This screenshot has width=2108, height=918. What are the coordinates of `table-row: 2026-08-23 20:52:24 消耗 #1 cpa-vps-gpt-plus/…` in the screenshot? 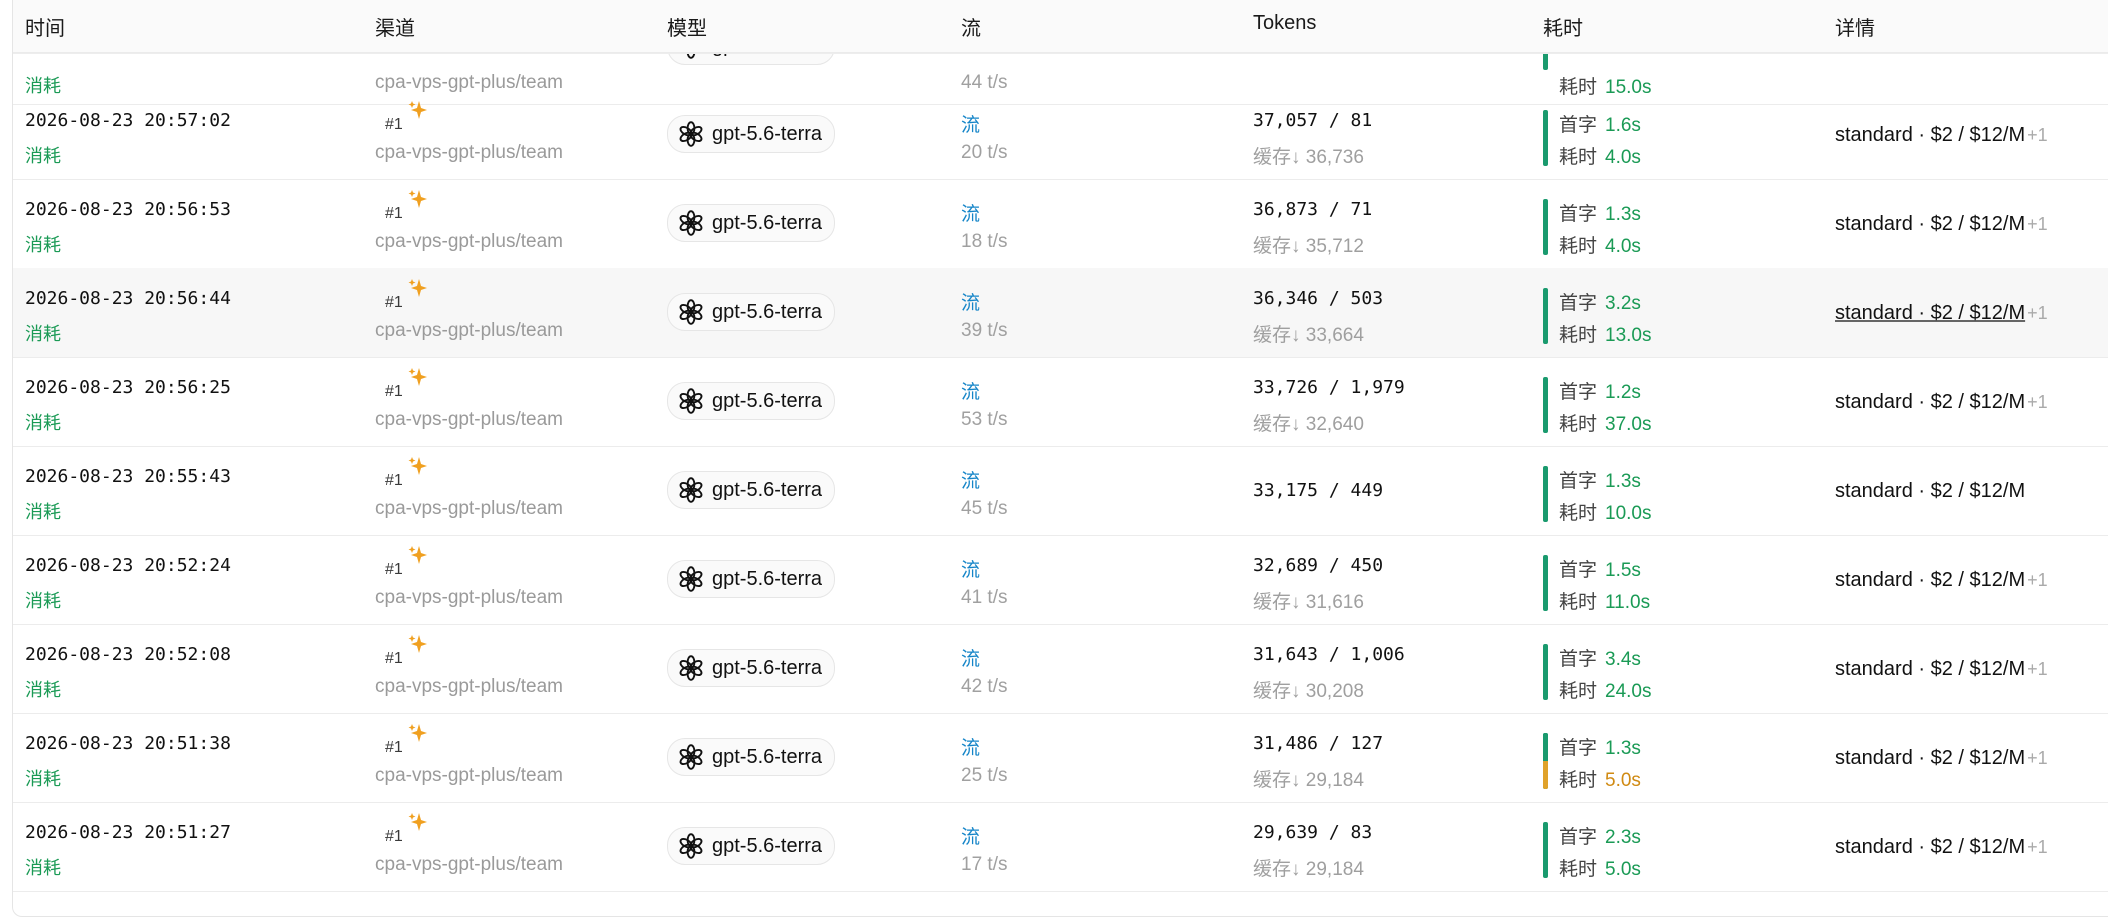 It's located at (1060, 580).